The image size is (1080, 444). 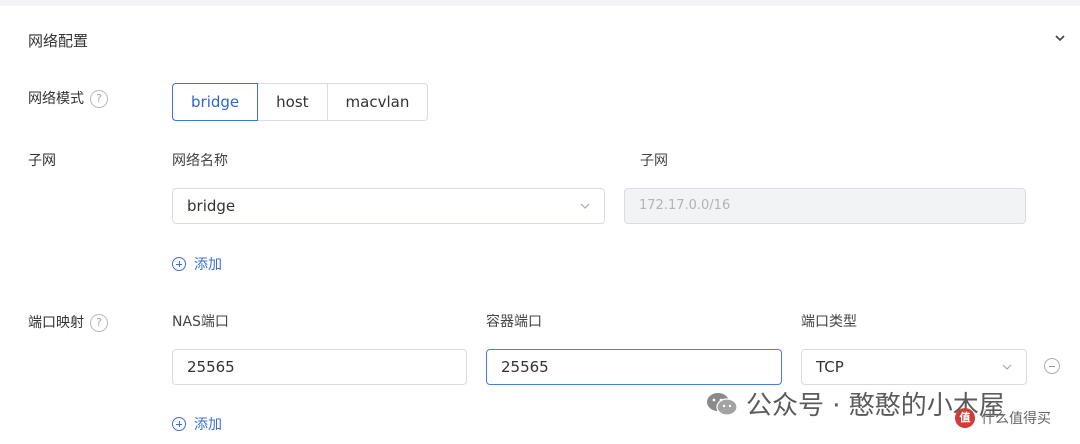 What do you see at coordinates (215, 102) in the screenshot?
I see `network-mode-option-bridge: bridge` at bounding box center [215, 102].